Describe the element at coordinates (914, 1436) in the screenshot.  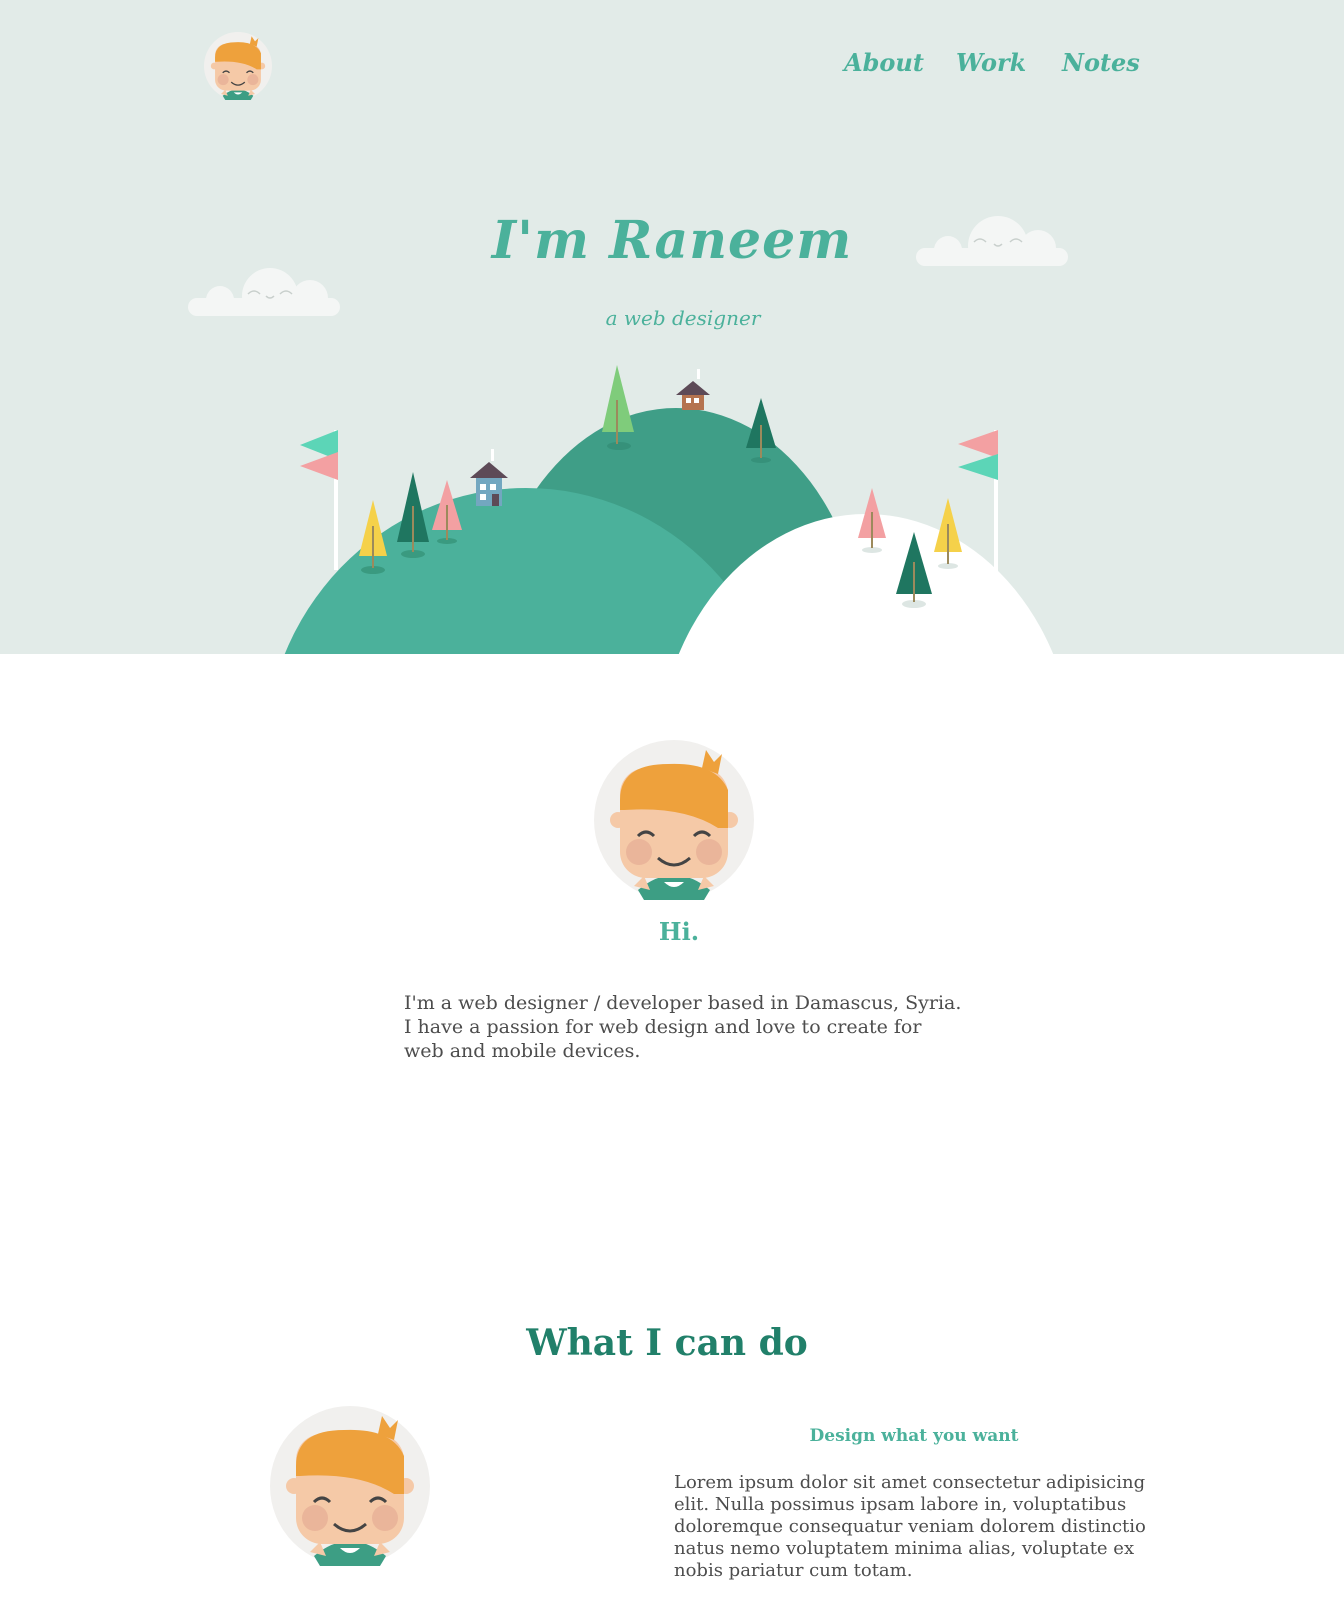
I see `skill-heading: Design what you want` at that location.